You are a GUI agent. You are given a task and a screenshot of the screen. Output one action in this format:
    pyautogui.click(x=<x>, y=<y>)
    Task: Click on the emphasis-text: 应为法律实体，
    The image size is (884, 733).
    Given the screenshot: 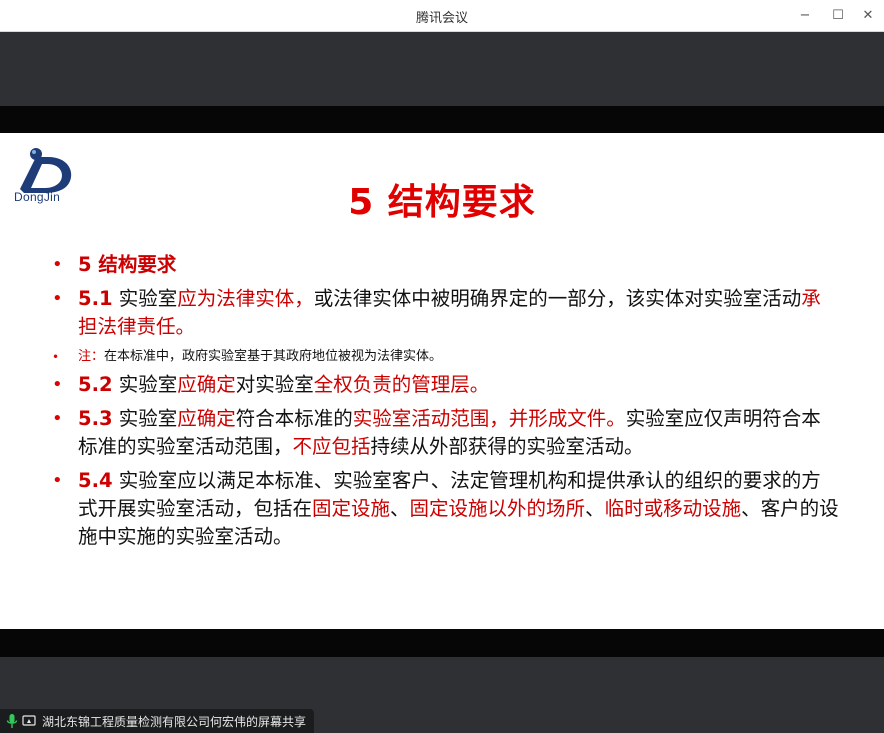 What is the action you would take?
    pyautogui.click(x=245, y=298)
    